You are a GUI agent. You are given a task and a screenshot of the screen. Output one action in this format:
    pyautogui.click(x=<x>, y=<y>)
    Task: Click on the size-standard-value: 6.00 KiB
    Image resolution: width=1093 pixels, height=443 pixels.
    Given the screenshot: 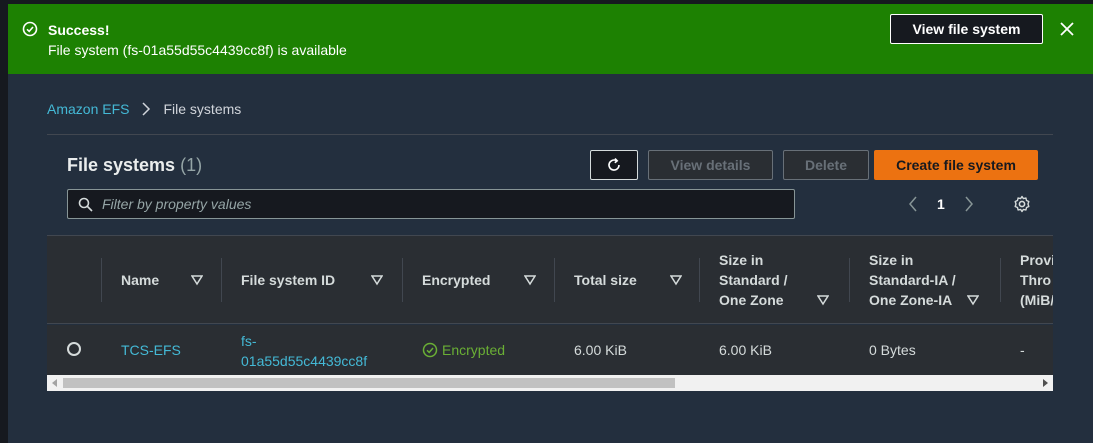 What is the action you would take?
    pyautogui.click(x=745, y=350)
    